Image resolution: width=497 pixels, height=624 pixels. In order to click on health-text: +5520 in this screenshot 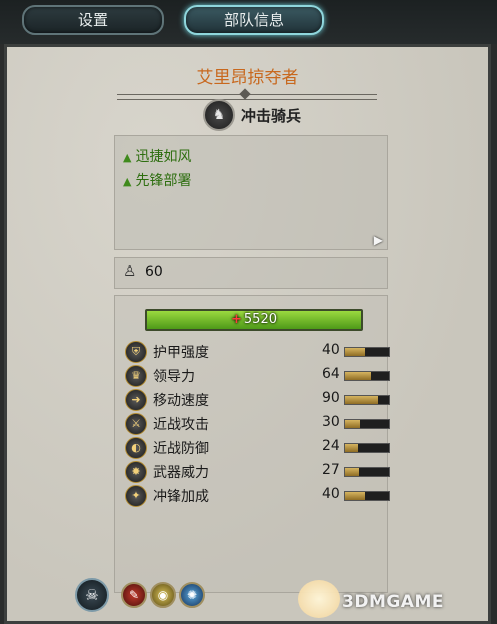, I will do `click(254, 320)`.